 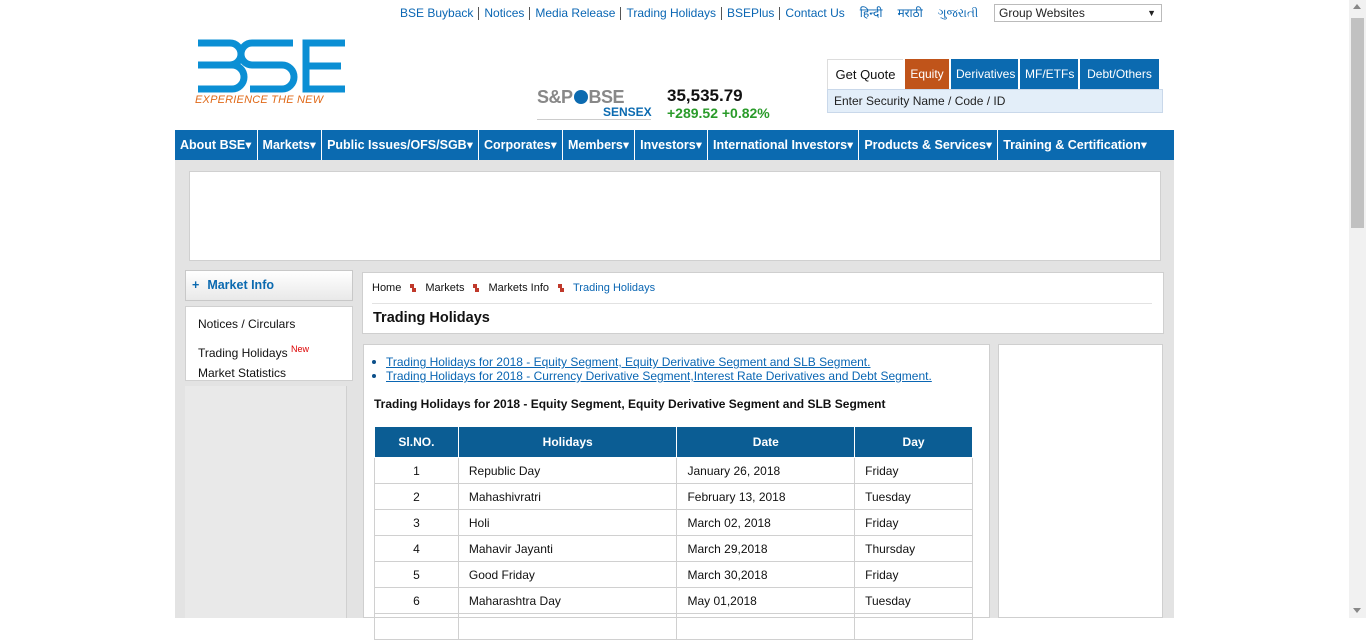 I want to click on breadcrumb-markets-info: Markets Info, so click(x=518, y=288).